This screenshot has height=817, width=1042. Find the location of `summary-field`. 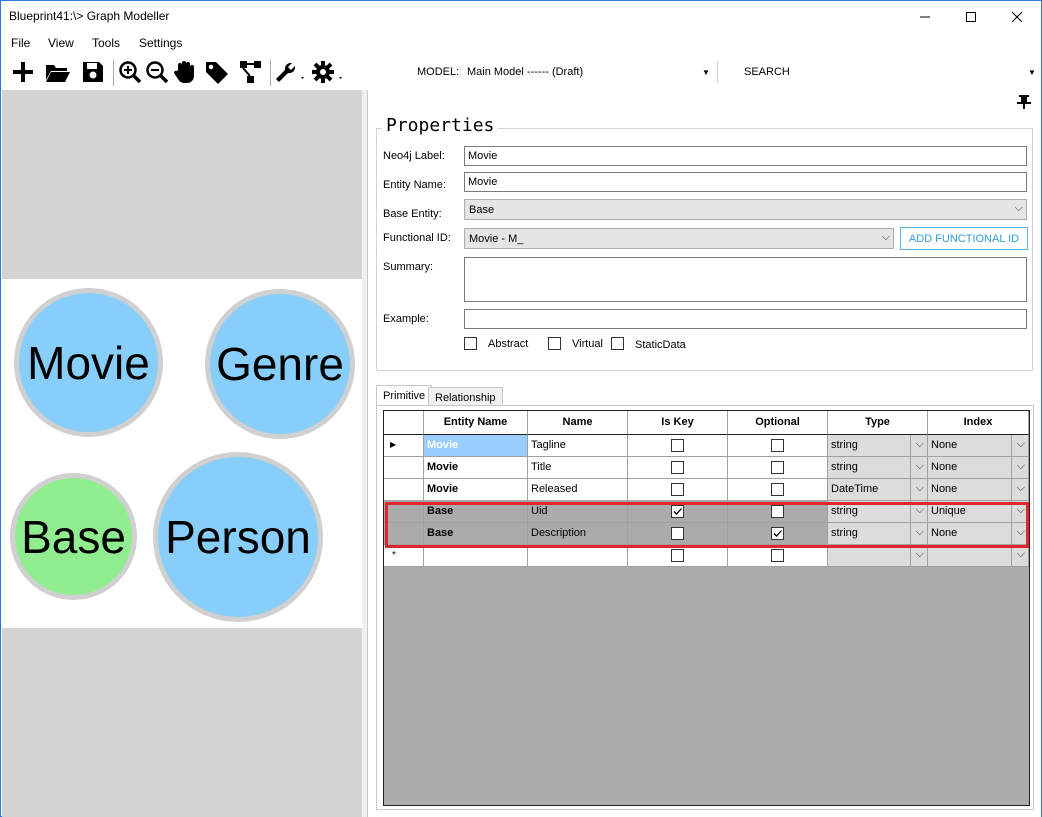

summary-field is located at coordinates (745, 279).